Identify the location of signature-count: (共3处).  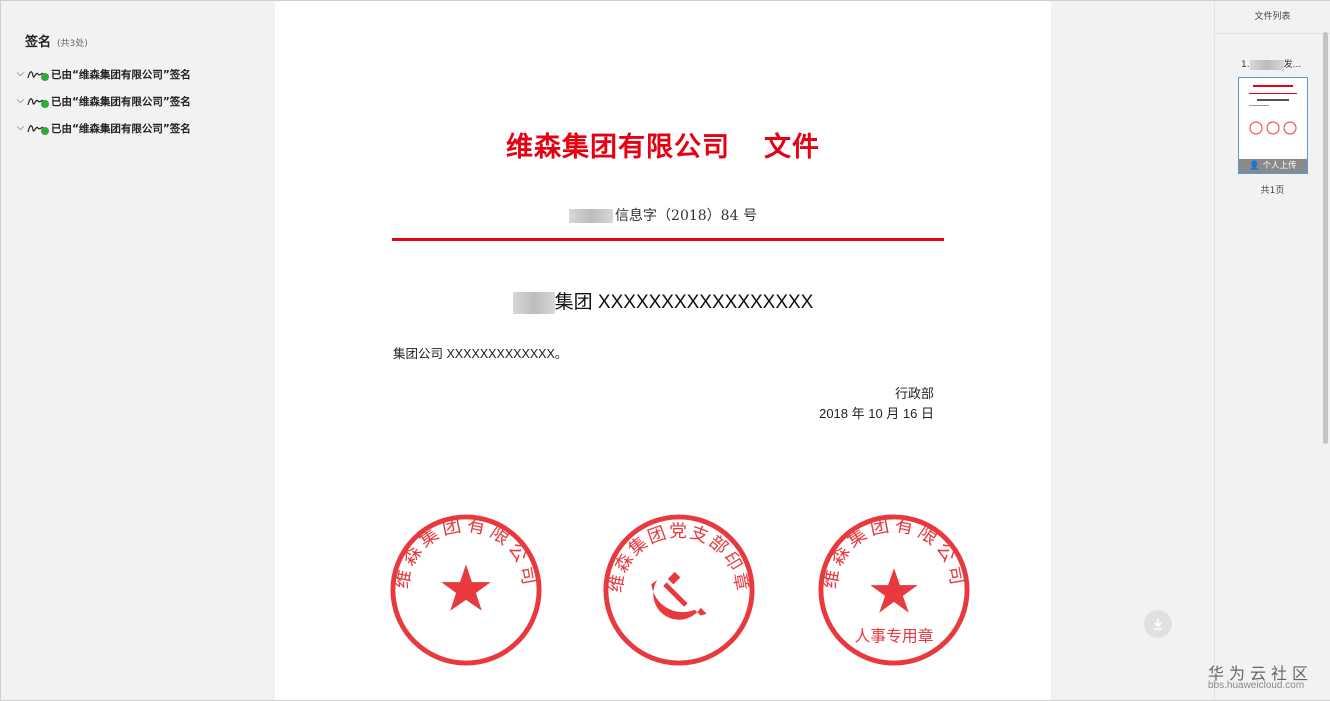
(72, 44).